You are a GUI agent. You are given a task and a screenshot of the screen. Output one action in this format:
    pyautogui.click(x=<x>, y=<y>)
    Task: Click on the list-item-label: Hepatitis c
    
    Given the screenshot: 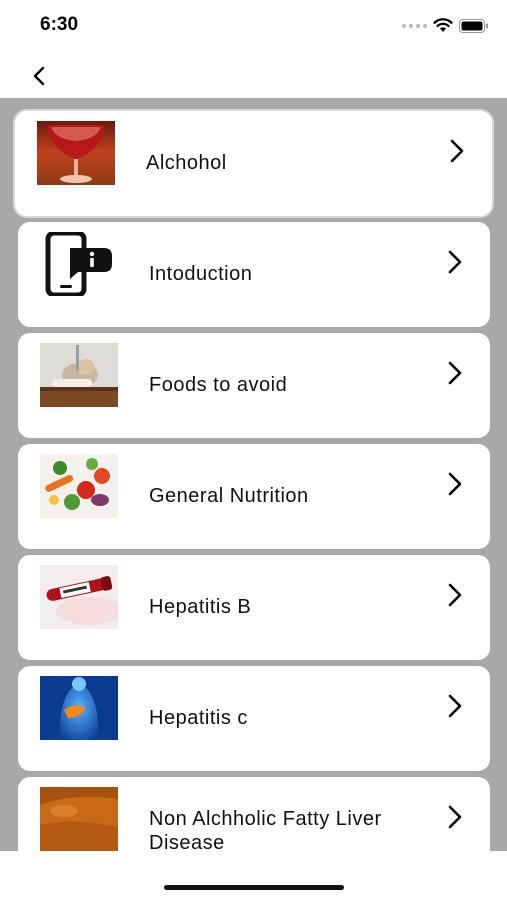 What is the action you would take?
    pyautogui.click(x=198, y=718)
    